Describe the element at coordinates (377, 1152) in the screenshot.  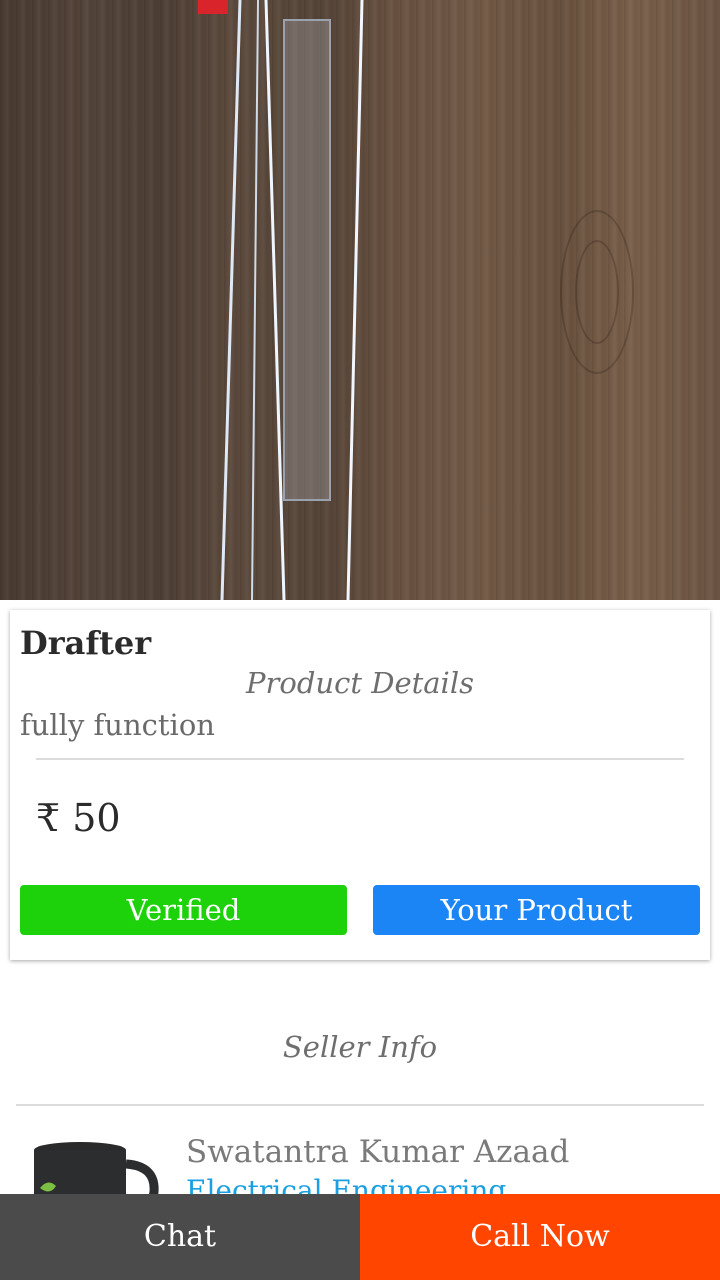
I see `seller-name: Swatantra Kumar Azaad` at that location.